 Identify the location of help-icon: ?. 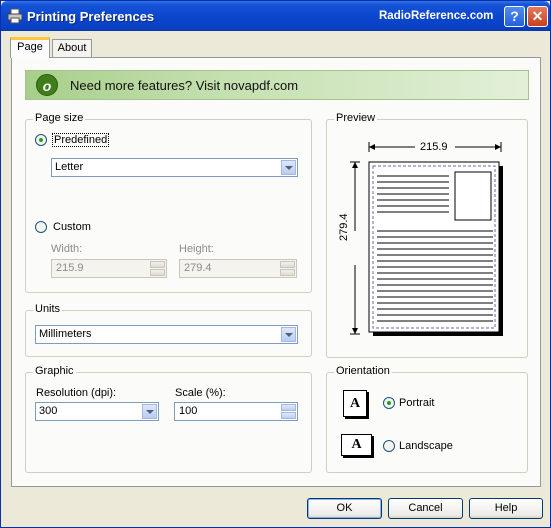
(514, 16).